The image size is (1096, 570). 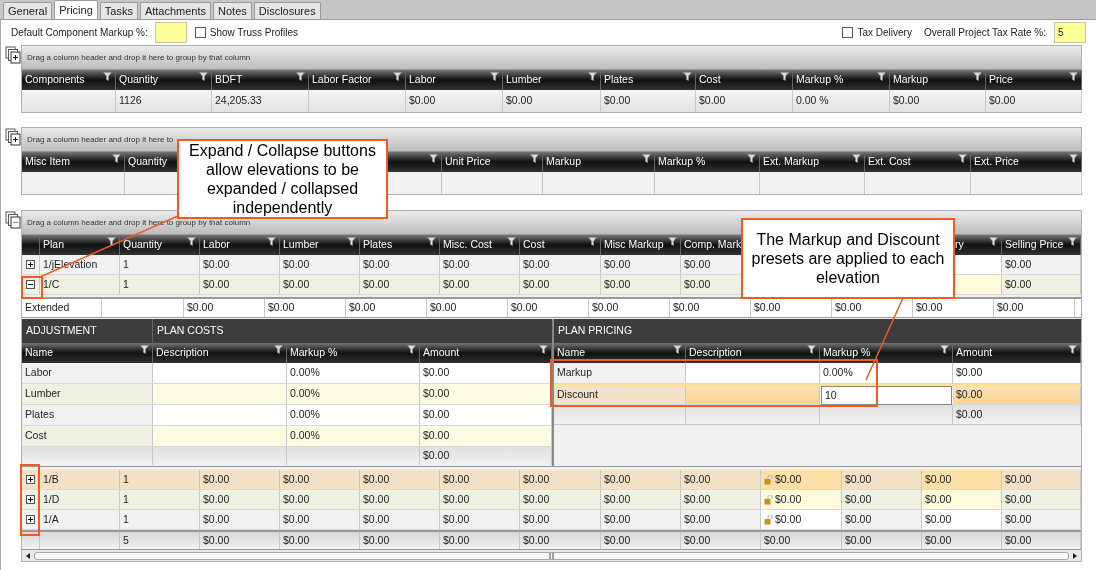 What do you see at coordinates (984, 33) in the screenshot?
I see `field-label: Overall Project Tax Rate %:` at bounding box center [984, 33].